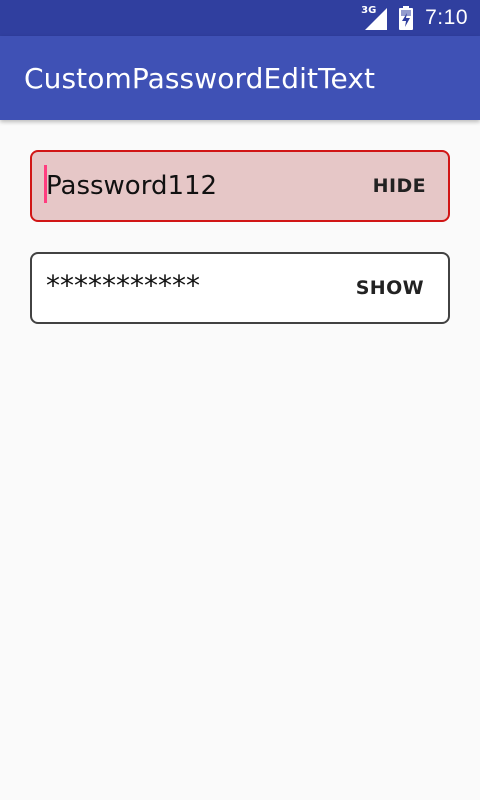  What do you see at coordinates (240, 186) in the screenshot?
I see `password-field-visible: Password112 HIDE` at bounding box center [240, 186].